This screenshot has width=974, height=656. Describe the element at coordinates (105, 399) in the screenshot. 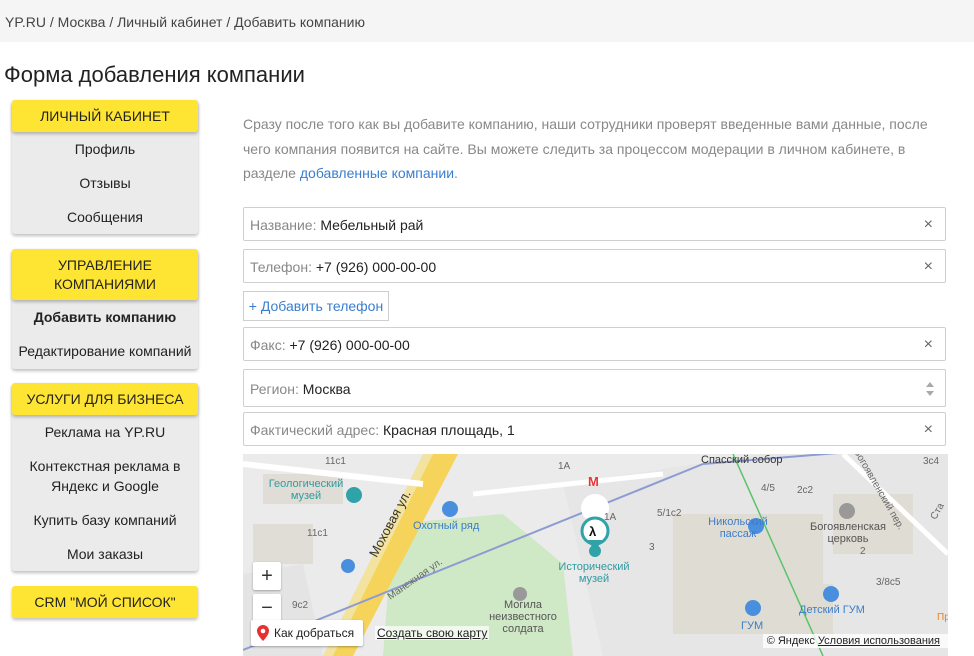

I see `sidebar-business-header: УСЛУГИ ДЛЯ БИЗНЕСА` at that location.